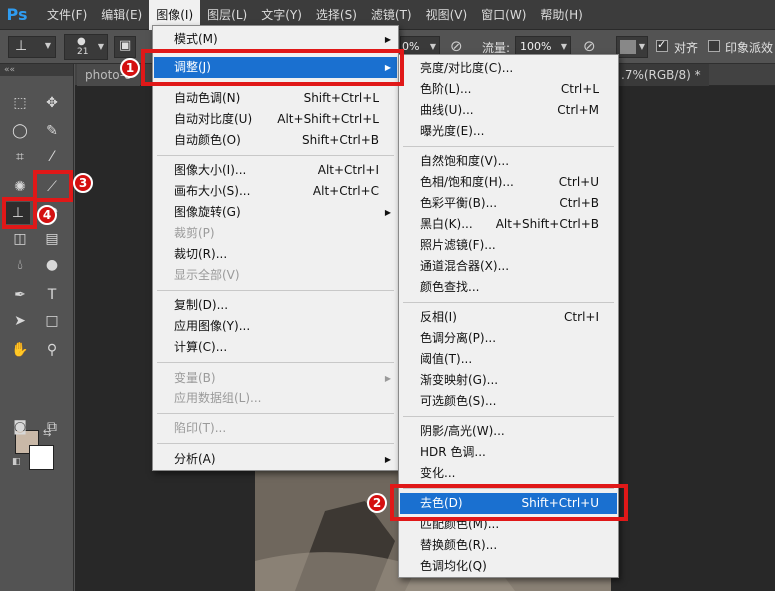  Describe the element at coordinates (67, 15) in the screenshot. I see `menu-file: 文件(F)` at that location.